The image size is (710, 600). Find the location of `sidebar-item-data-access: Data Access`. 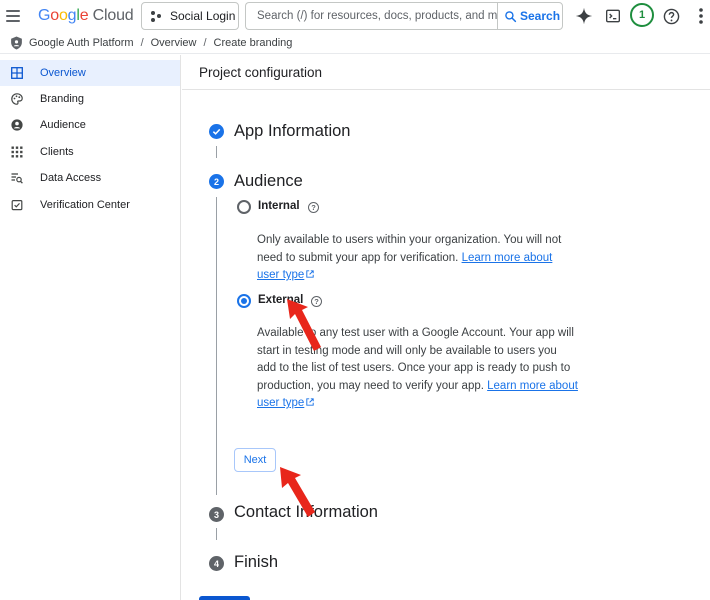

sidebar-item-data-access: Data Access is located at coordinates (90, 178).